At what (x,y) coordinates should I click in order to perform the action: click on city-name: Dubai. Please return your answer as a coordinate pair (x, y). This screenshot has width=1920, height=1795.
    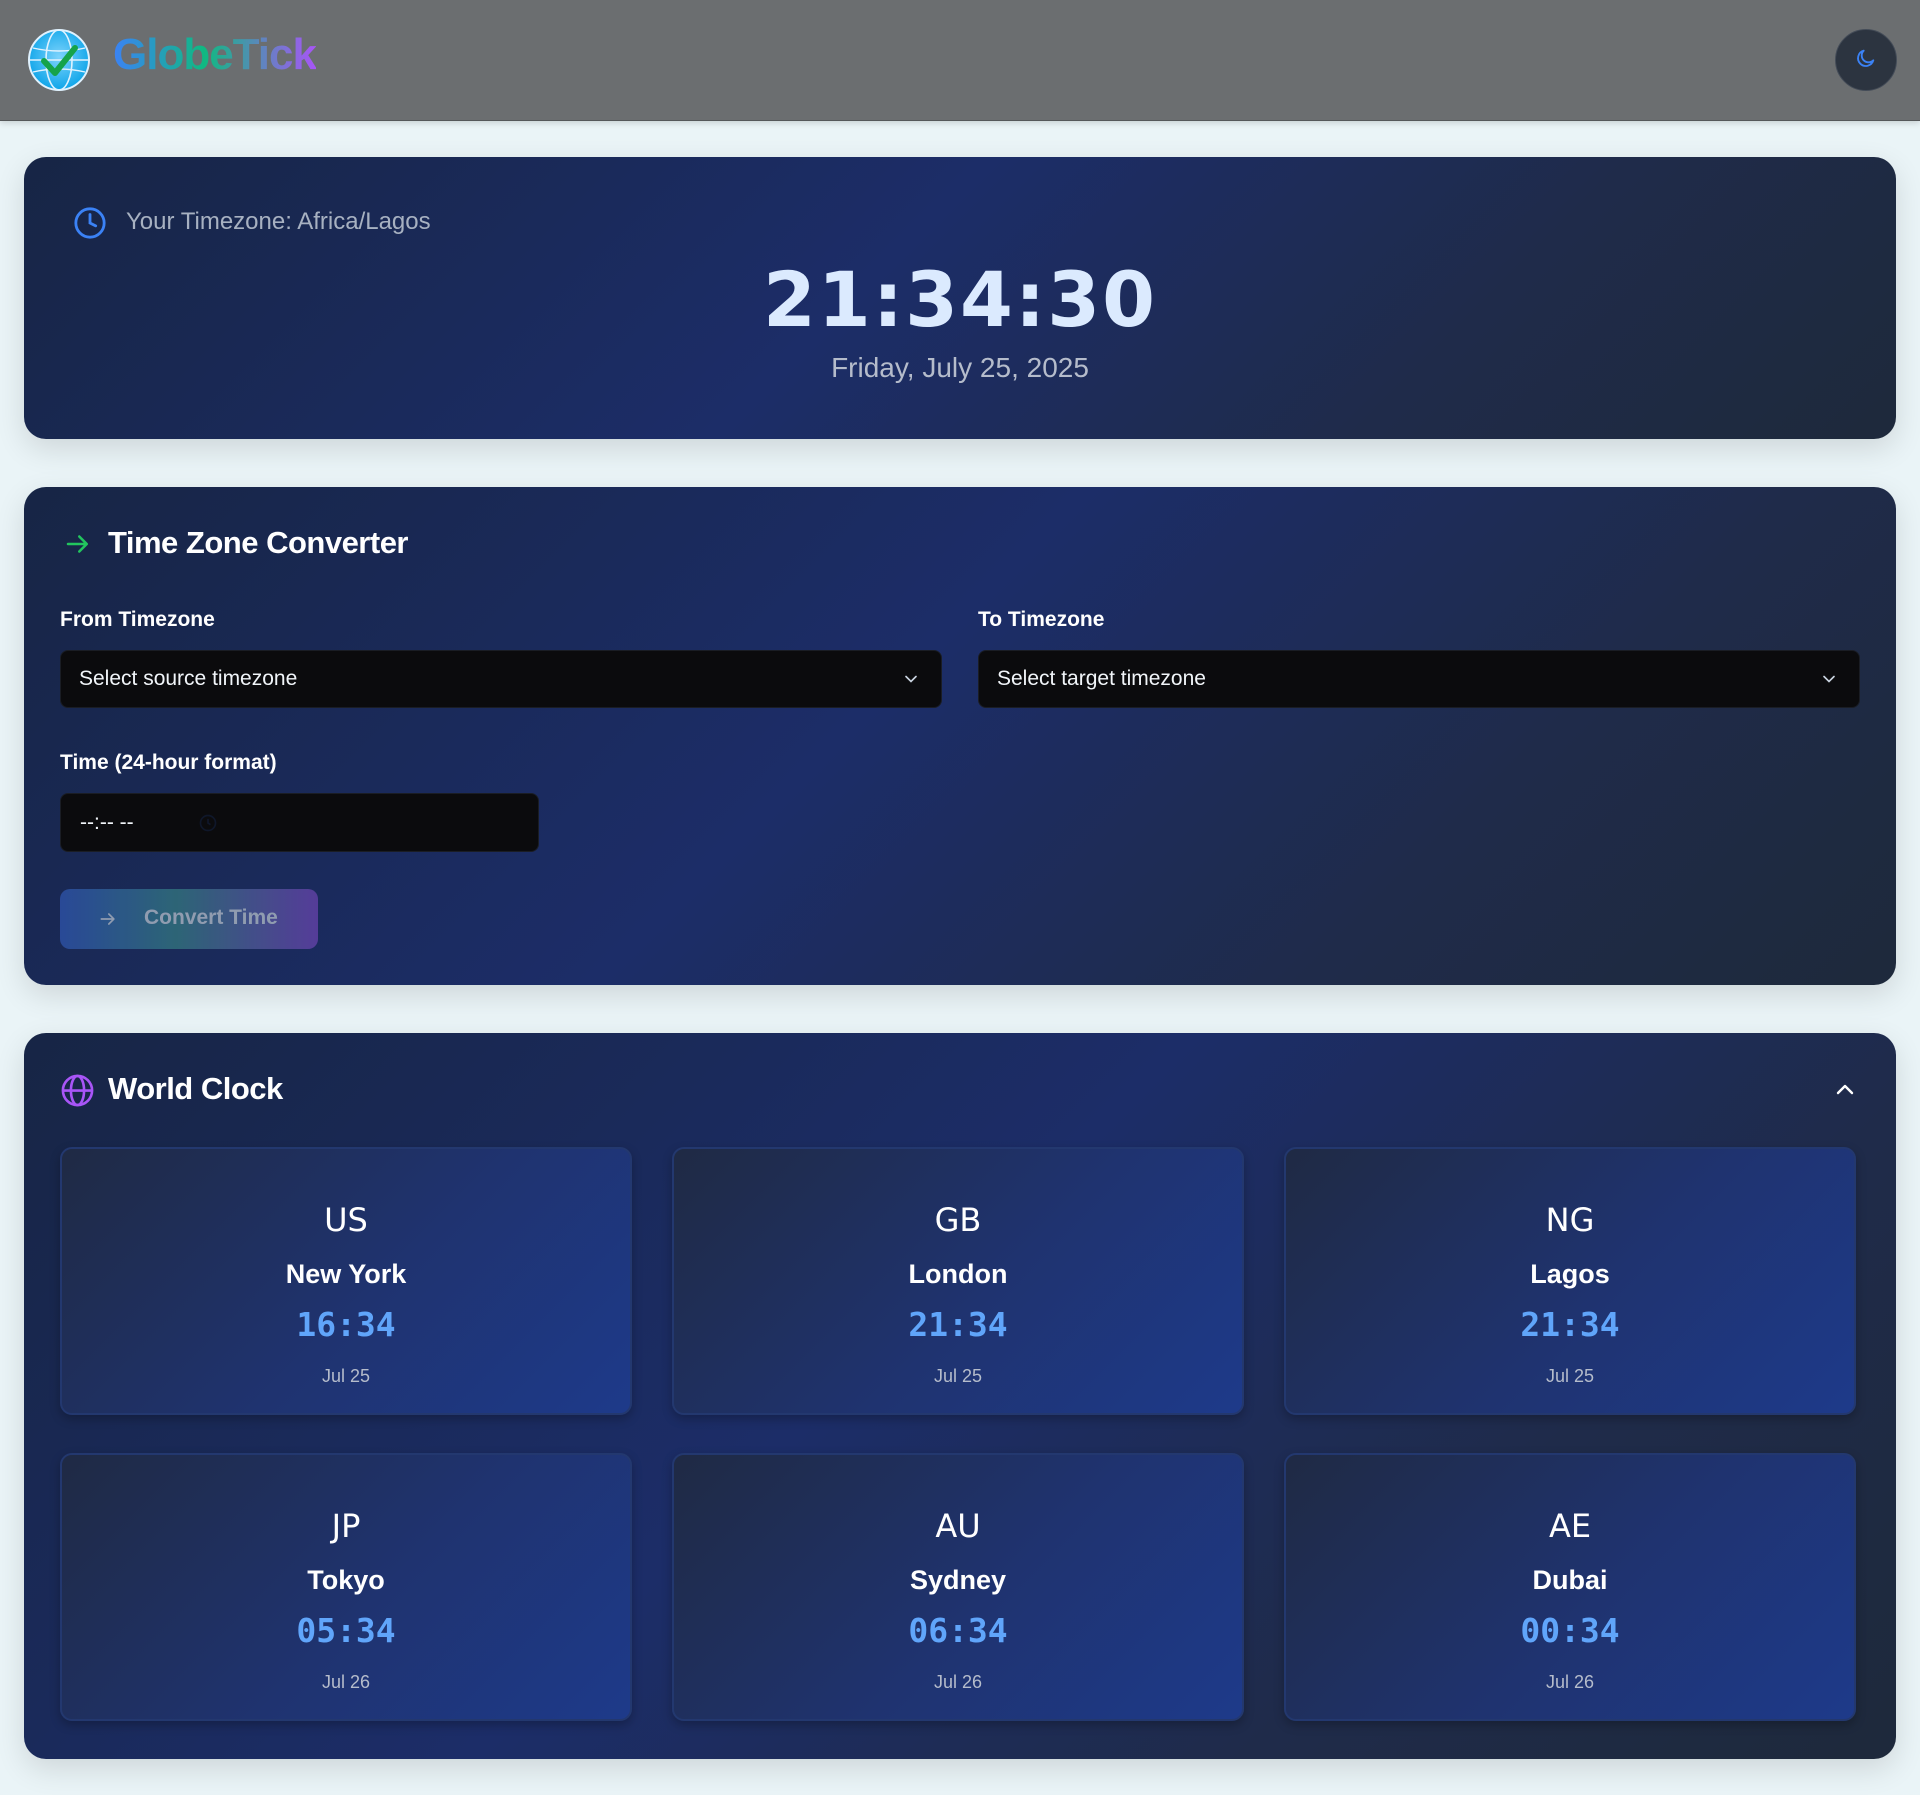
    Looking at the image, I should click on (1570, 1580).